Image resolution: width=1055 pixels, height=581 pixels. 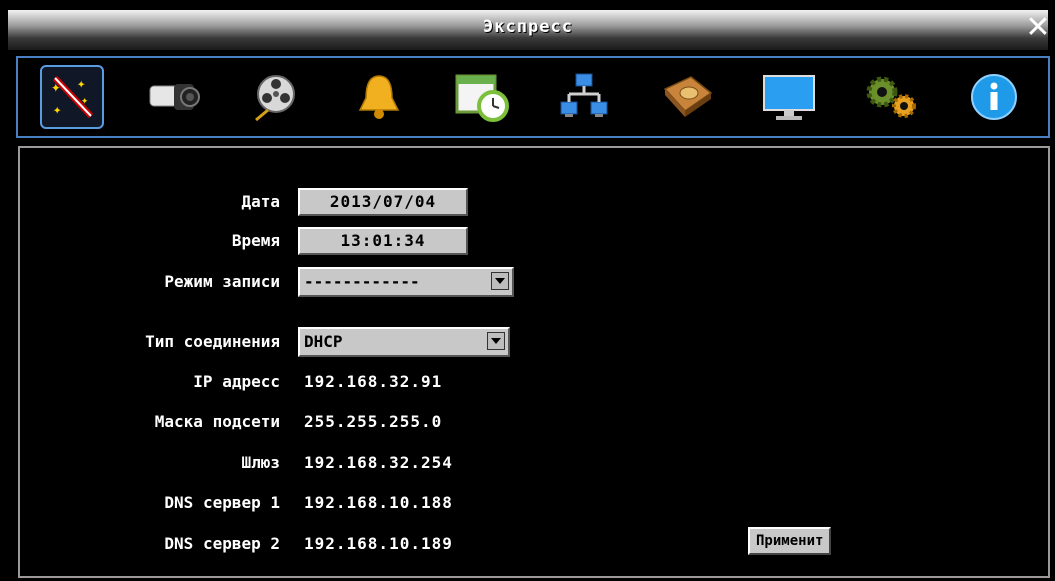 I want to click on record-mode-label: Режим записи, so click(x=222, y=281).